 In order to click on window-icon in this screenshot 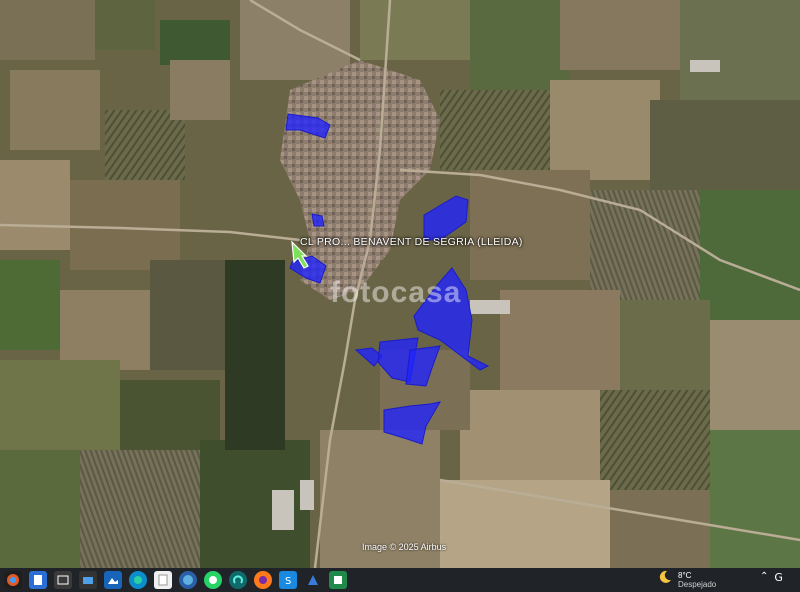, I will do `click(63, 580)`.